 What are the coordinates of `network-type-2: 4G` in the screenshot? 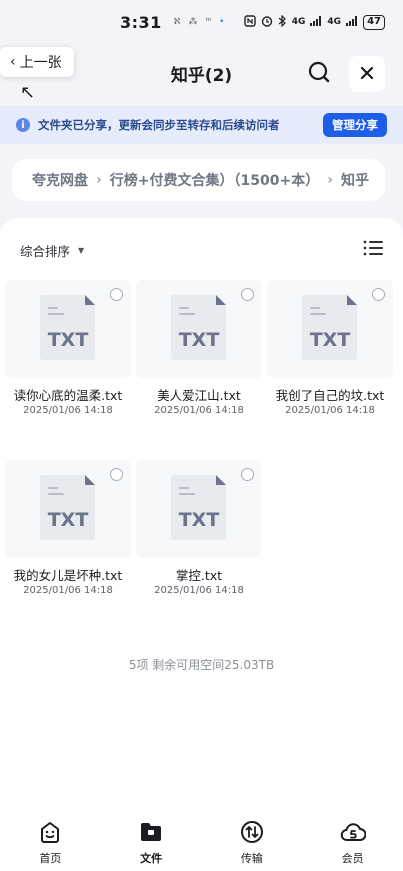 It's located at (334, 22).